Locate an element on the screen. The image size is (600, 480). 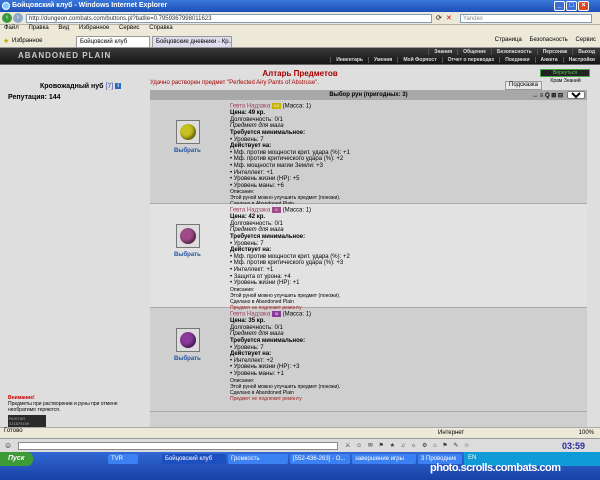
hint-button: Подсказка is located at coordinates (523, 85).